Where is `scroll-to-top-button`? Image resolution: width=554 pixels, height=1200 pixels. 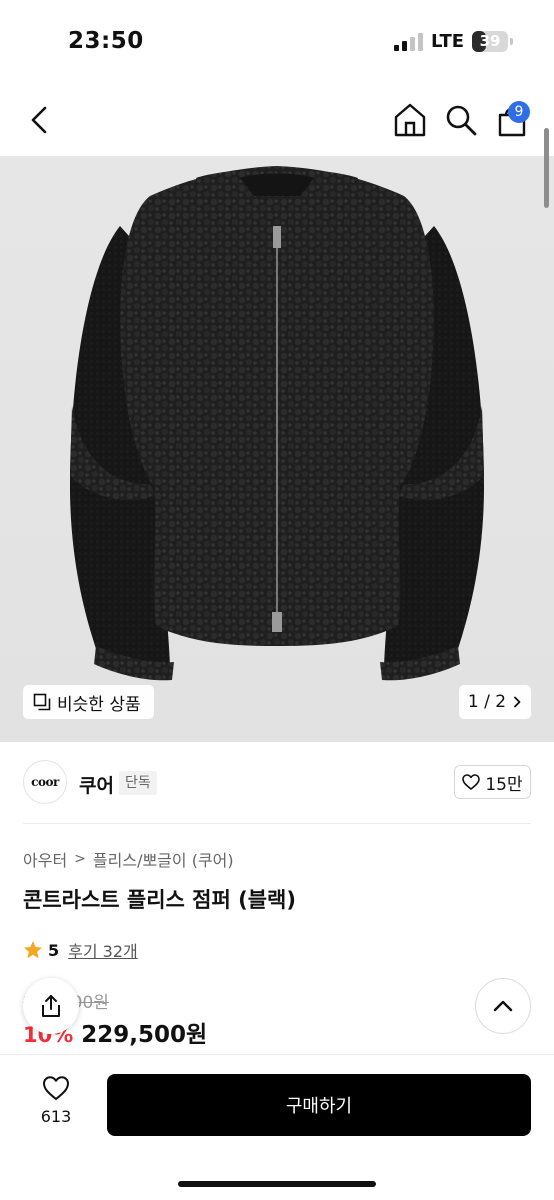
scroll-to-top-button is located at coordinates (503, 1006).